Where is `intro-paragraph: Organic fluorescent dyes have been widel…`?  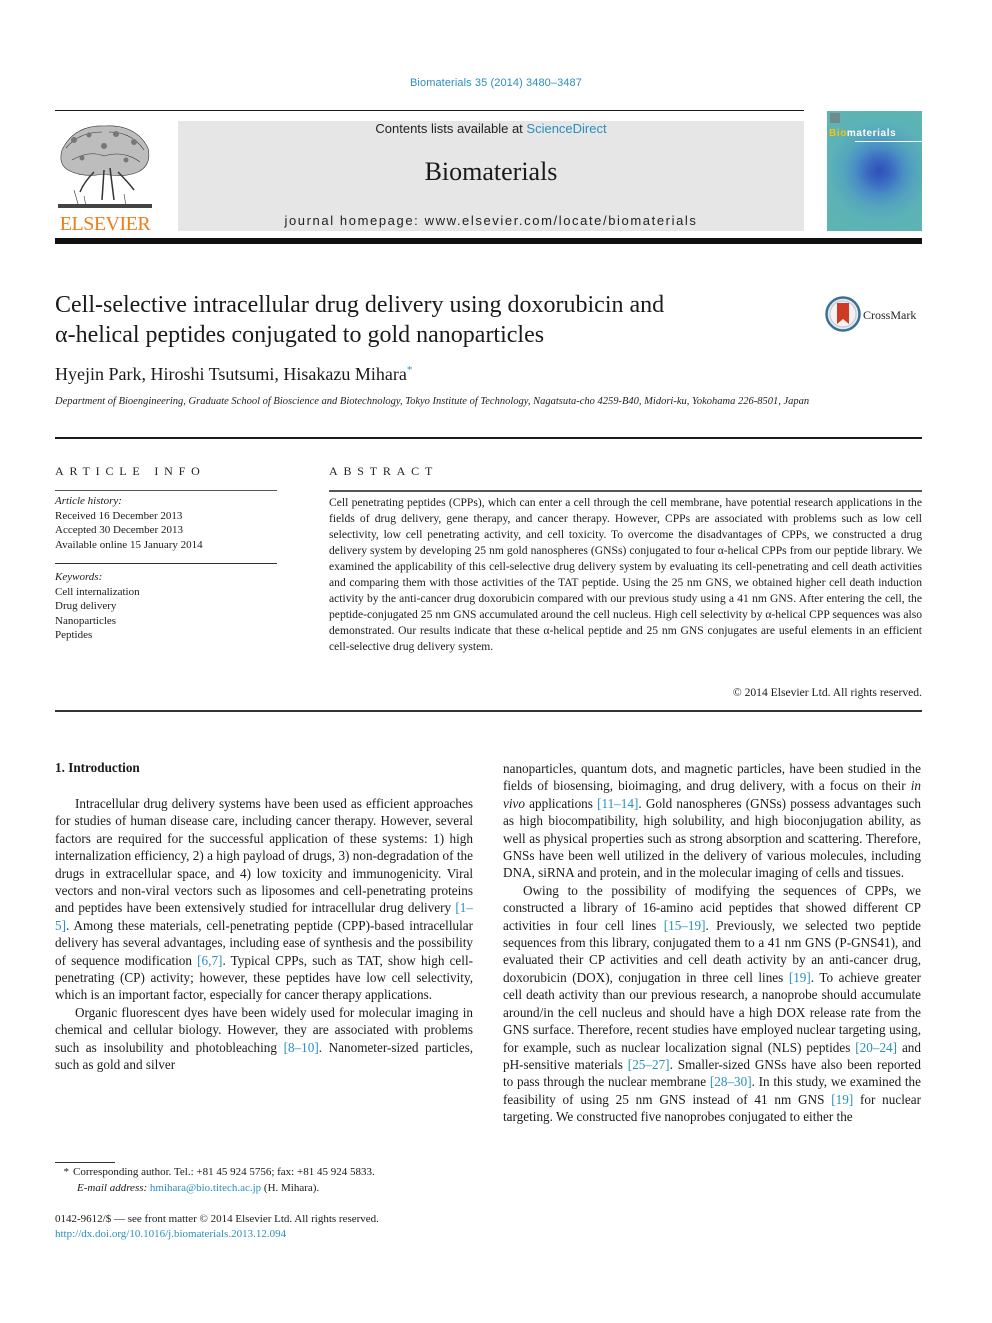
intro-paragraph: Organic fluorescent dyes have been widel… is located at coordinates (264, 1039).